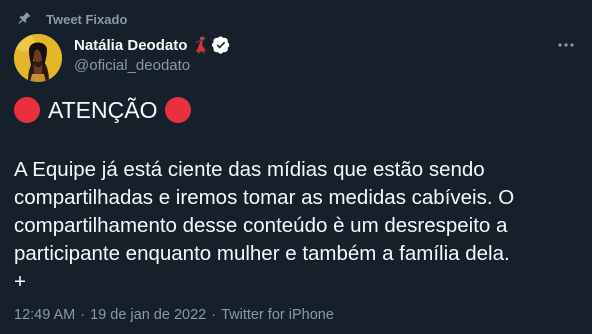  Describe the element at coordinates (152, 65) in the screenshot. I see `user-handle: @oficial_deodato` at that location.